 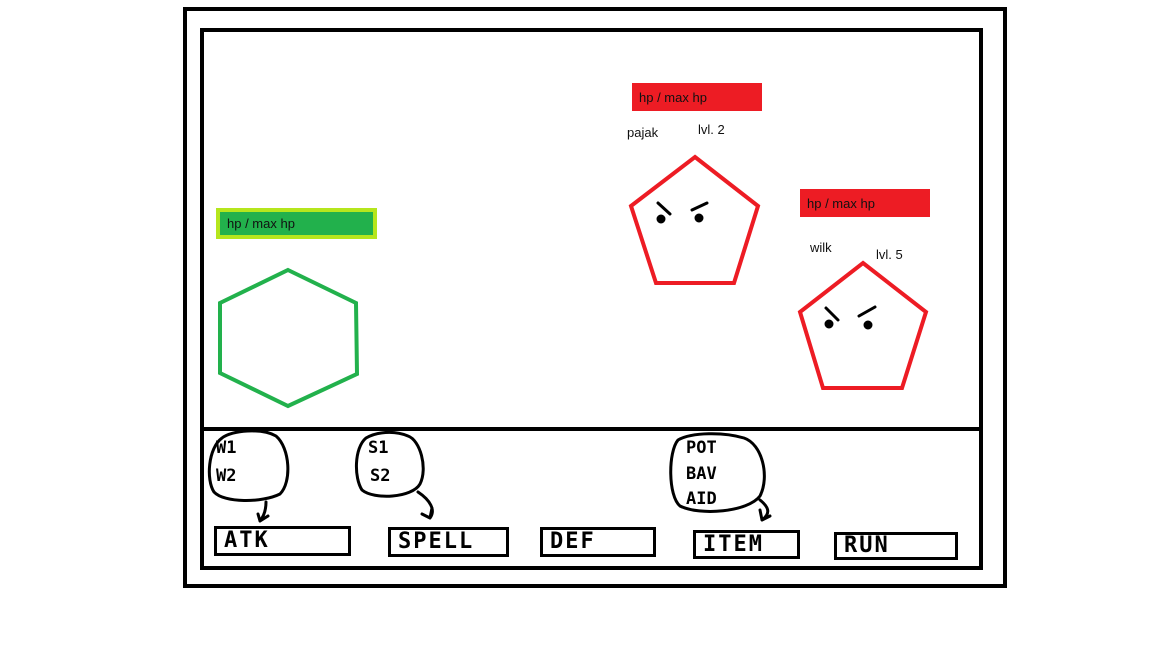 I want to click on submenu-item-item-1: POT, so click(x=701, y=448).